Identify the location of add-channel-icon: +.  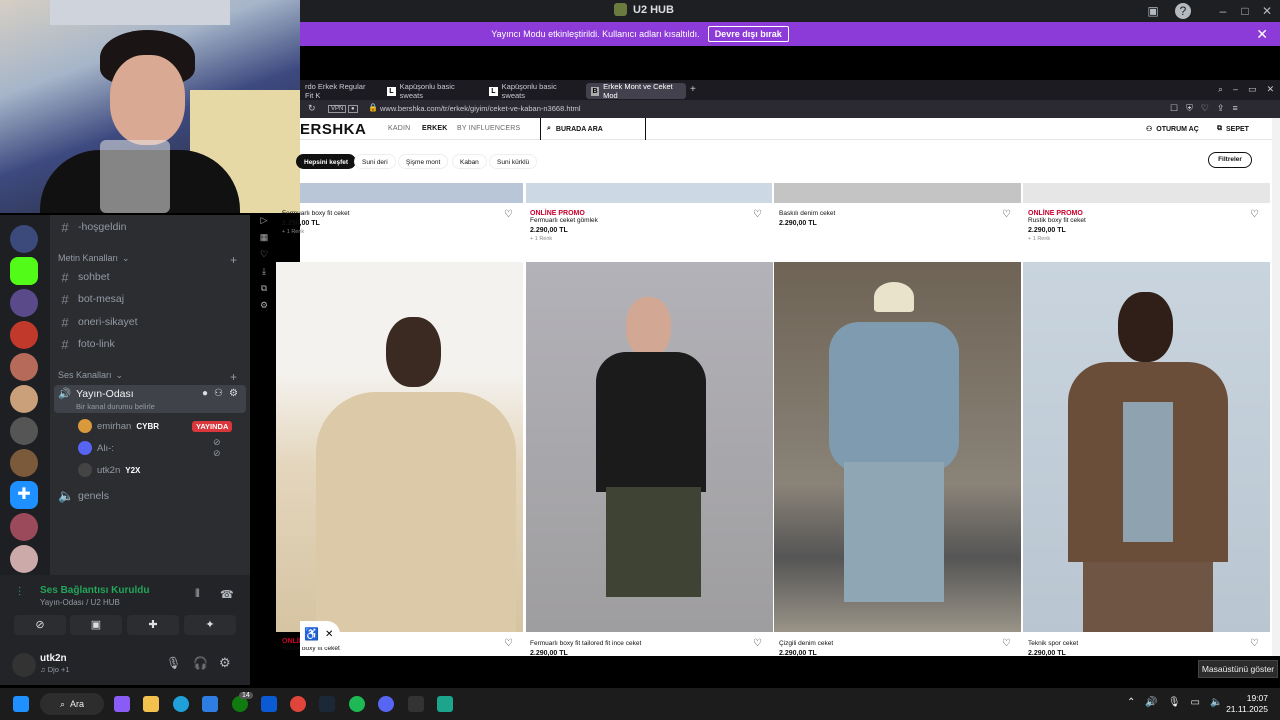
(233, 260).